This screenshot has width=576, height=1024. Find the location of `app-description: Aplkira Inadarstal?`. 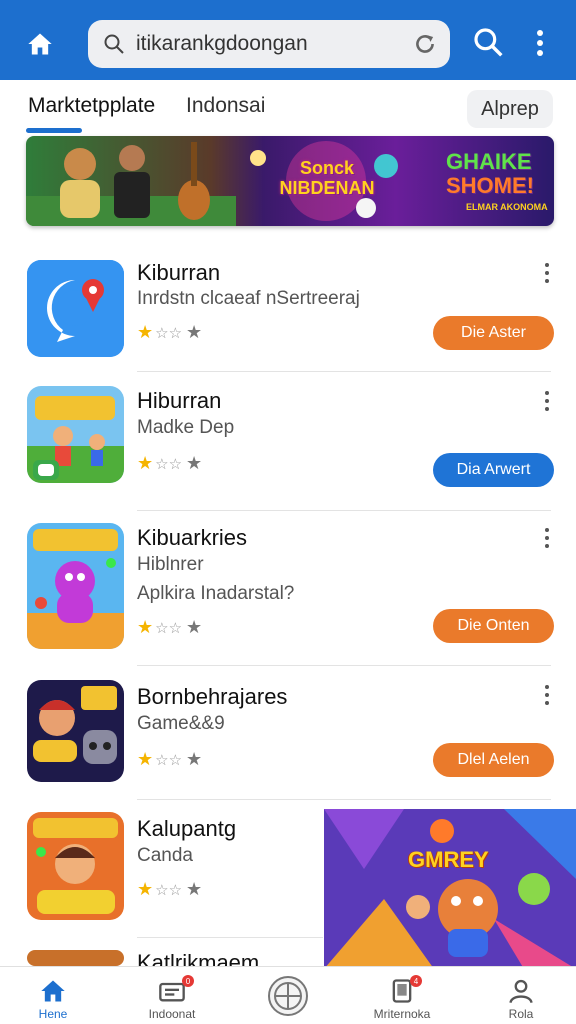

app-description: Aplkira Inadarstal? is located at coordinates (216, 593).